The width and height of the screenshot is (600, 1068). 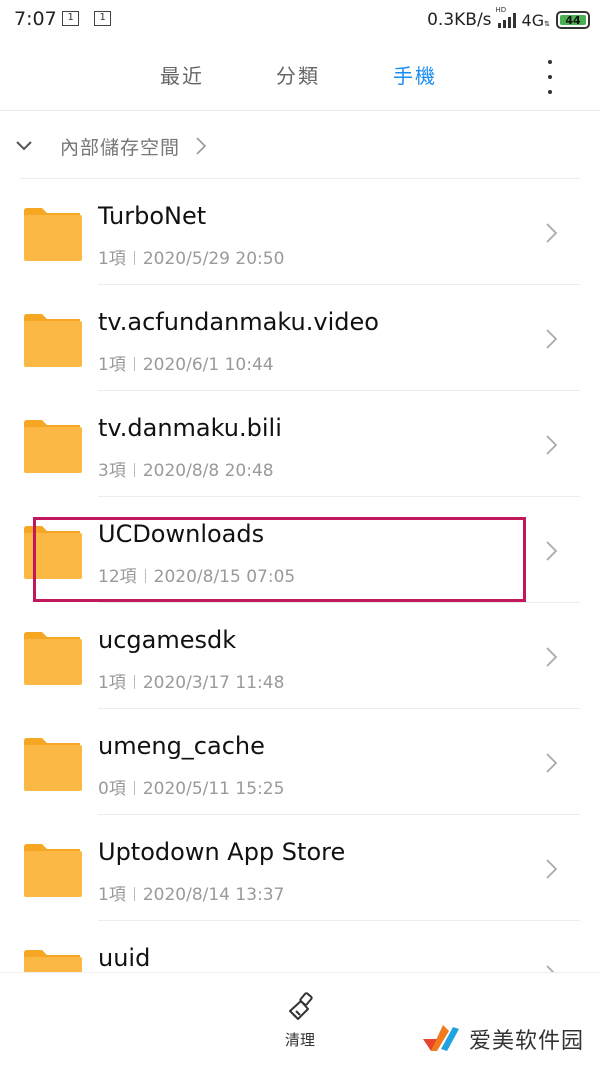 I want to click on file-meta: 3項 2020/8/8 20:48, so click(x=186, y=468).